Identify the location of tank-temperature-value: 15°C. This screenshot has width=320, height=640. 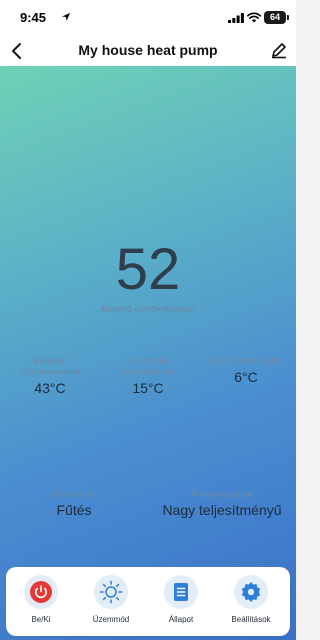
(148, 388).